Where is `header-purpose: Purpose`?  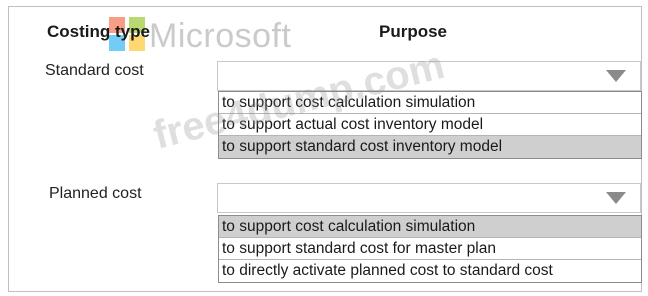
header-purpose: Purpose is located at coordinates (413, 31).